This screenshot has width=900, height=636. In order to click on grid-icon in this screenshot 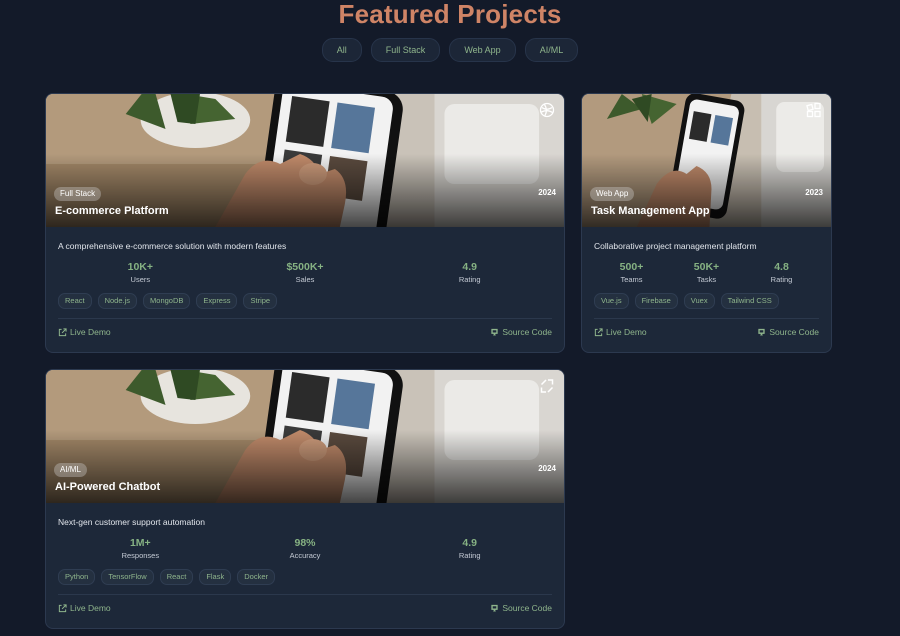, I will do `click(814, 110)`.